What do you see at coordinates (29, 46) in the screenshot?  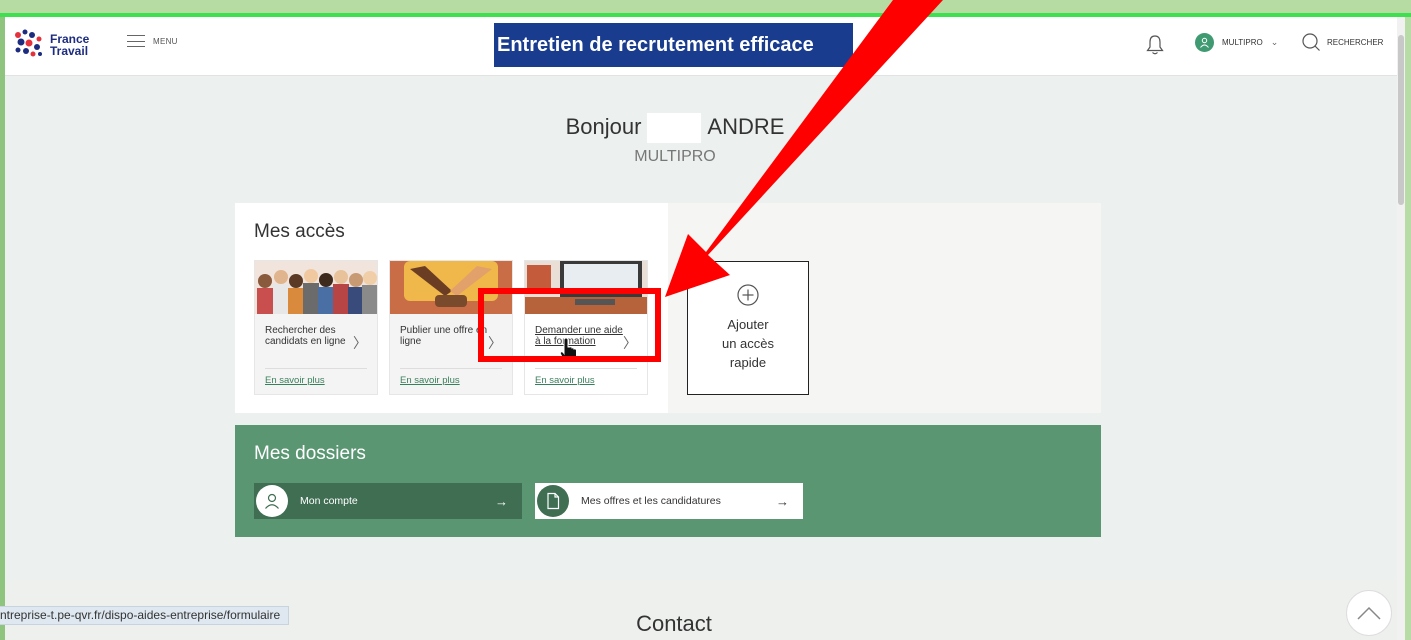 I see `france-travail-logo-icon` at bounding box center [29, 46].